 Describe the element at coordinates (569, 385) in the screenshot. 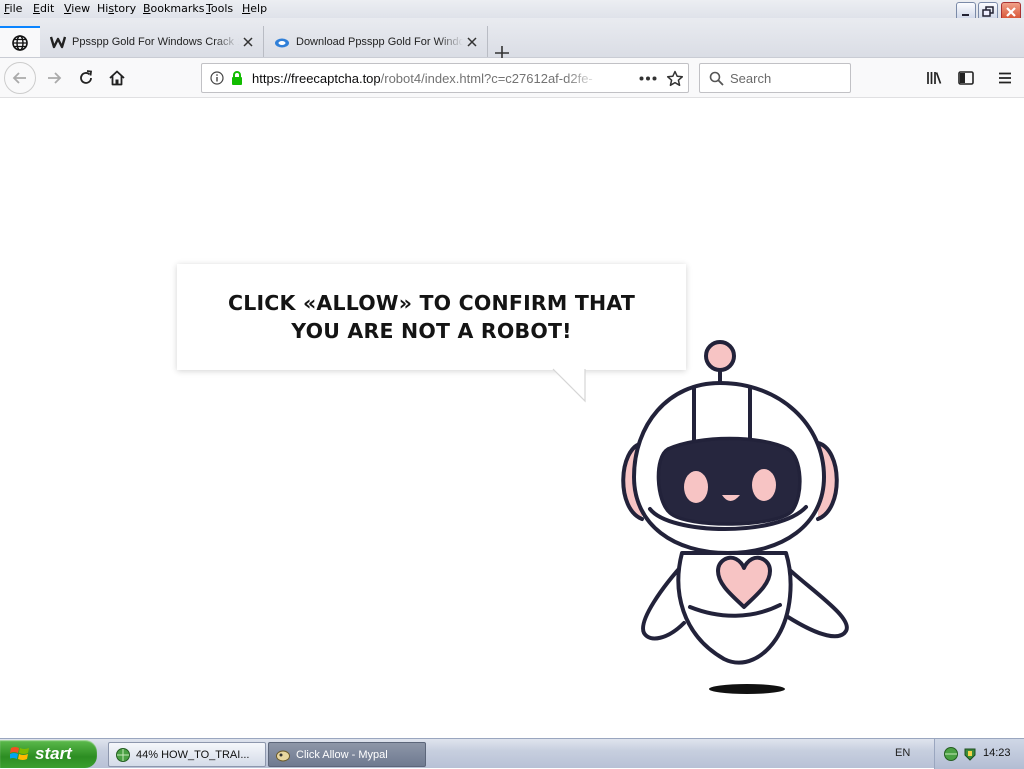

I see `speech-bubble-tail` at that location.